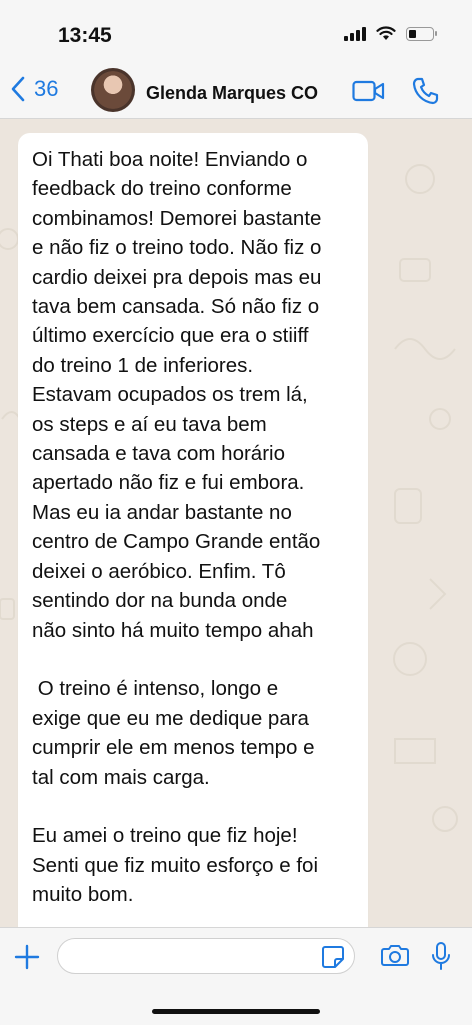  I want to click on voice-message-button, so click(441, 958).